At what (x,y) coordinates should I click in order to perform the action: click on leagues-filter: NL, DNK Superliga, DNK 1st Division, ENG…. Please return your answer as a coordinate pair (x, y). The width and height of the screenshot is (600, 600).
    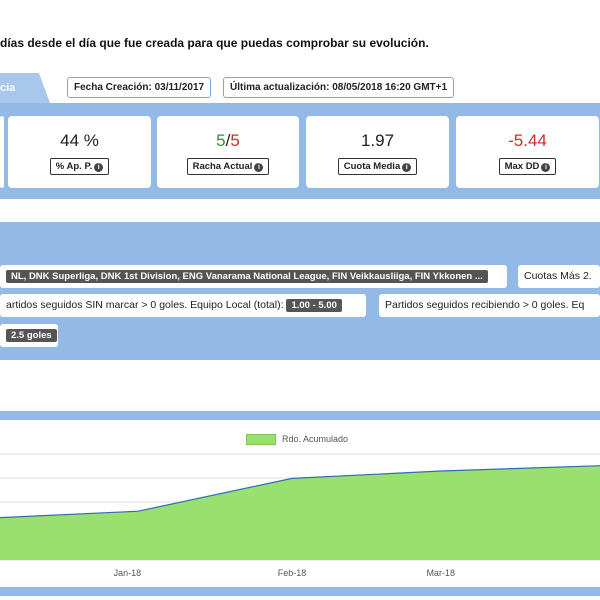
    Looking at the image, I should click on (253, 276).